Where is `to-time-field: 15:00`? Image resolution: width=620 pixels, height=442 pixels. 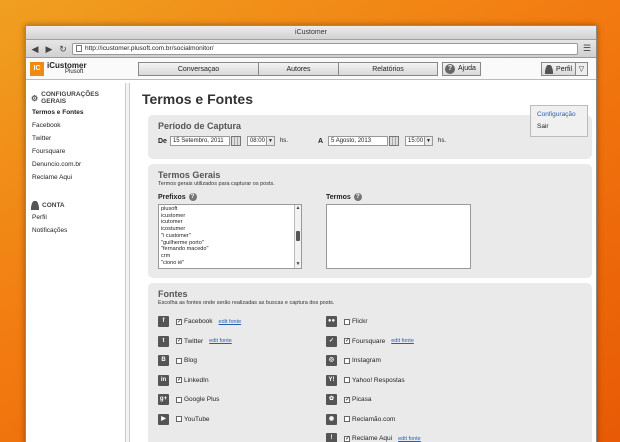
to-time-field: 15:00 is located at coordinates (415, 141).